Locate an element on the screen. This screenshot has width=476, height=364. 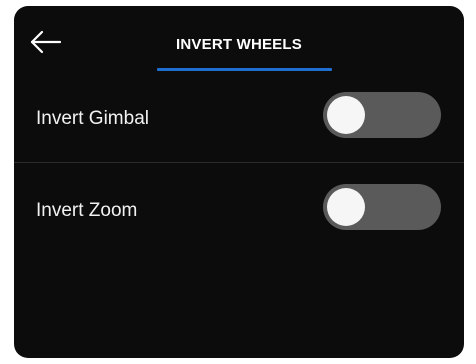
invert-gimbal-toggle is located at coordinates (382, 115).